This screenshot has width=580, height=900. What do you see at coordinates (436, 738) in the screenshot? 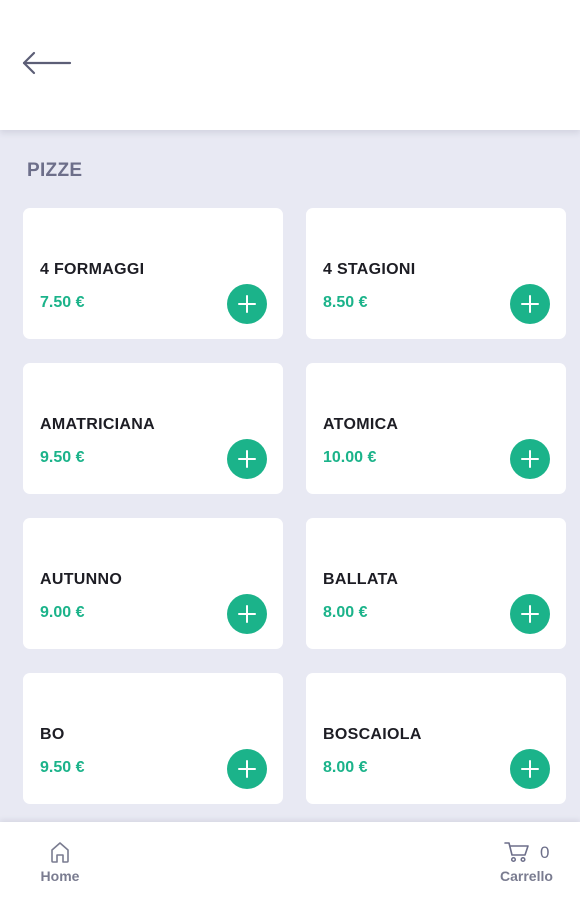
I see `product-card: BOSCAIOLA 8.00 €` at bounding box center [436, 738].